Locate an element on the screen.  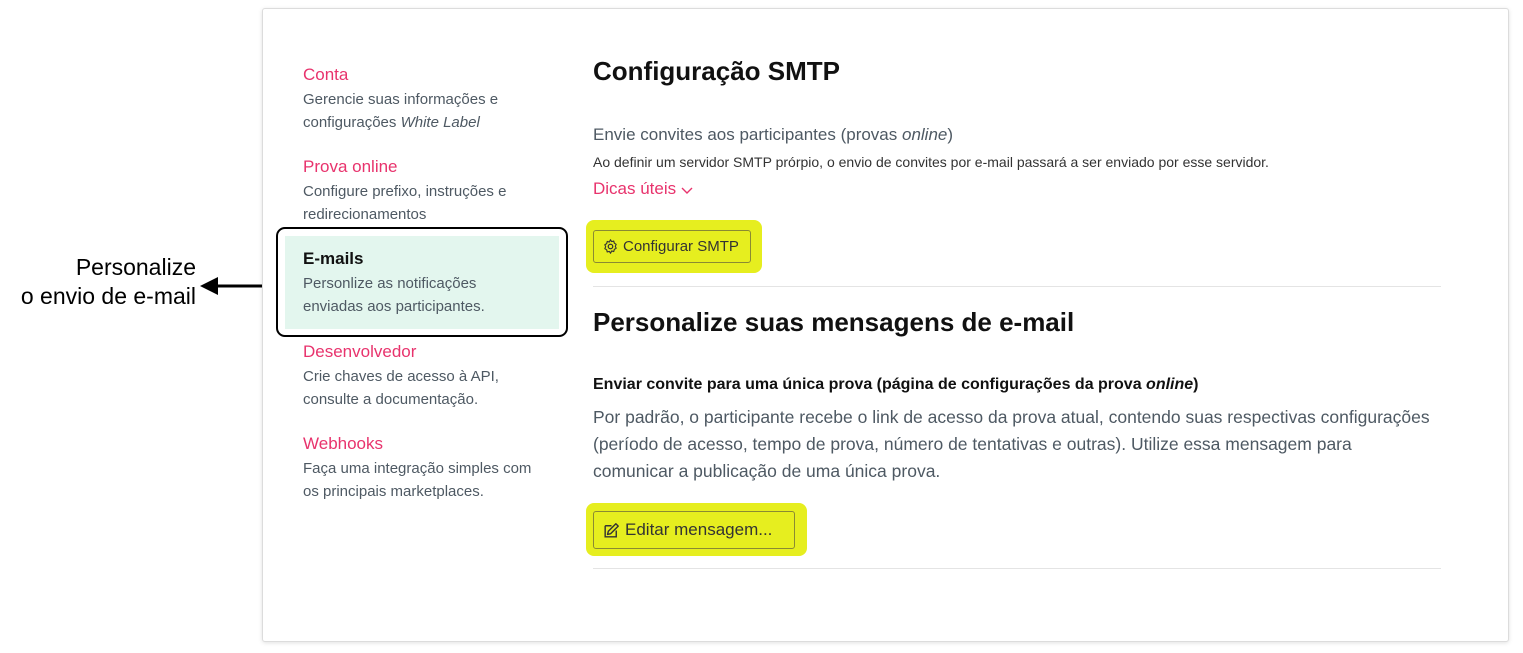
sidebar-item-desc-line: Configure prefixo, instruções e is located at coordinates (405, 191).